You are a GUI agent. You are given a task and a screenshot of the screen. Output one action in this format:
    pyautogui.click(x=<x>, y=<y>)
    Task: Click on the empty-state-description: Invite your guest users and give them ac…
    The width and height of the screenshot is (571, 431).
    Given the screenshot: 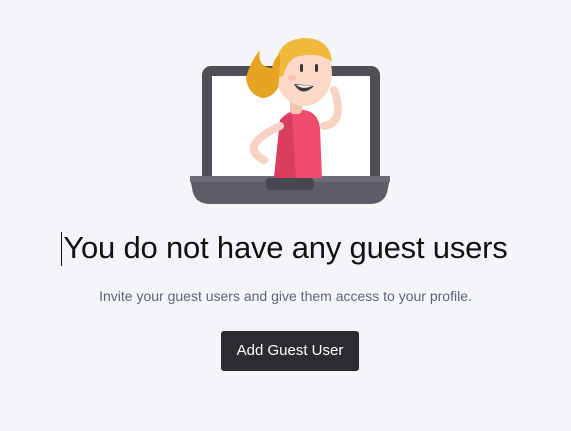 What is the action you would take?
    pyautogui.click(x=285, y=296)
    